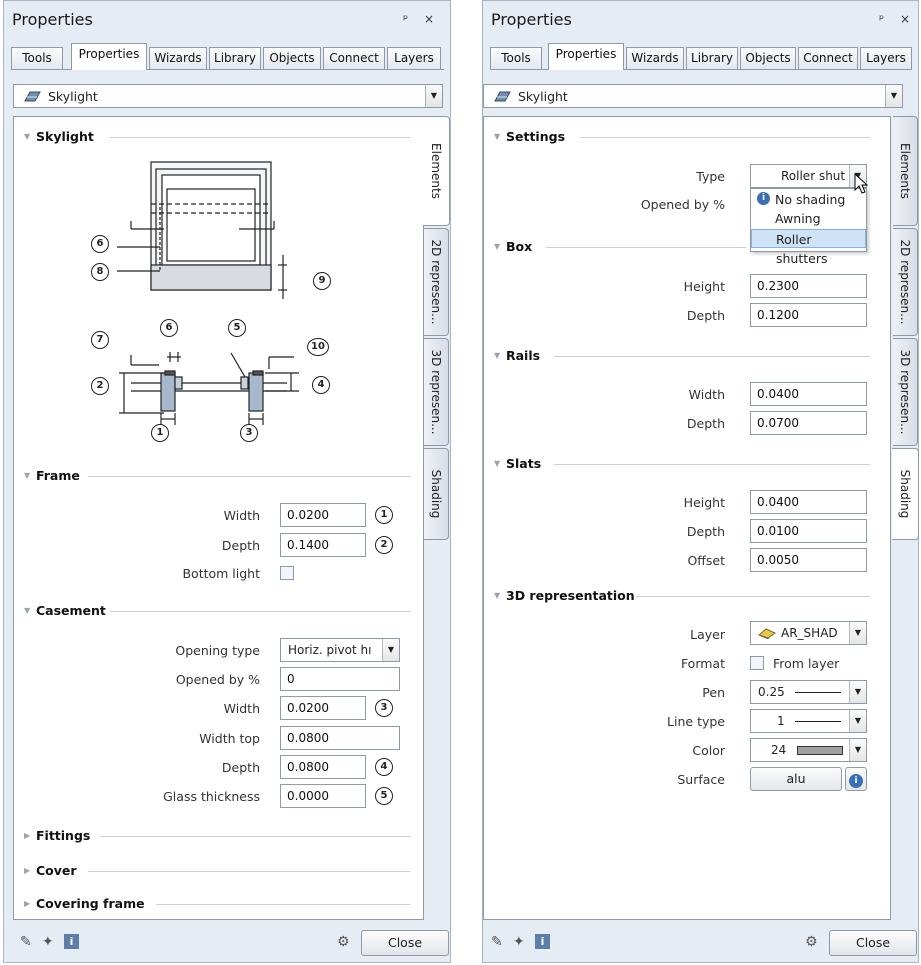 The width and height of the screenshot is (921, 965). Describe the element at coordinates (708, 750) in the screenshot. I see `color-label: Color` at that location.